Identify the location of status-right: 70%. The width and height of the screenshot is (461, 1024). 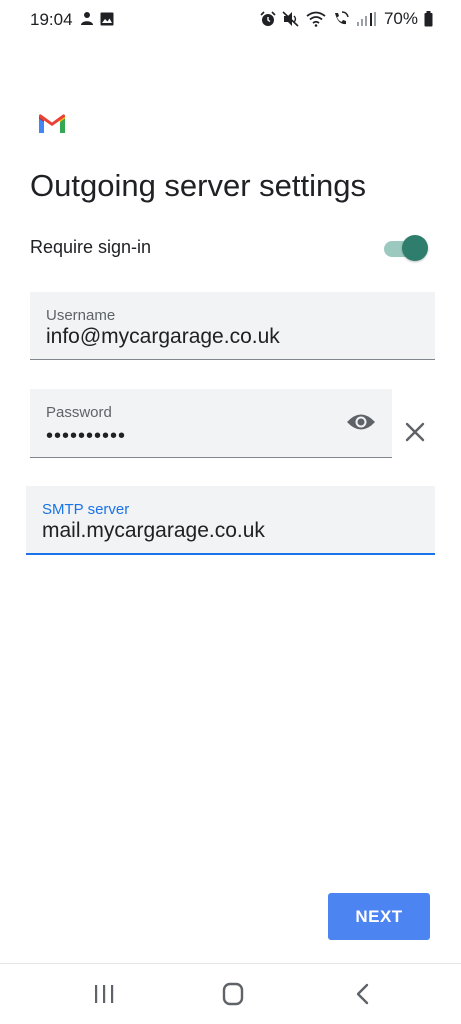
(346, 19).